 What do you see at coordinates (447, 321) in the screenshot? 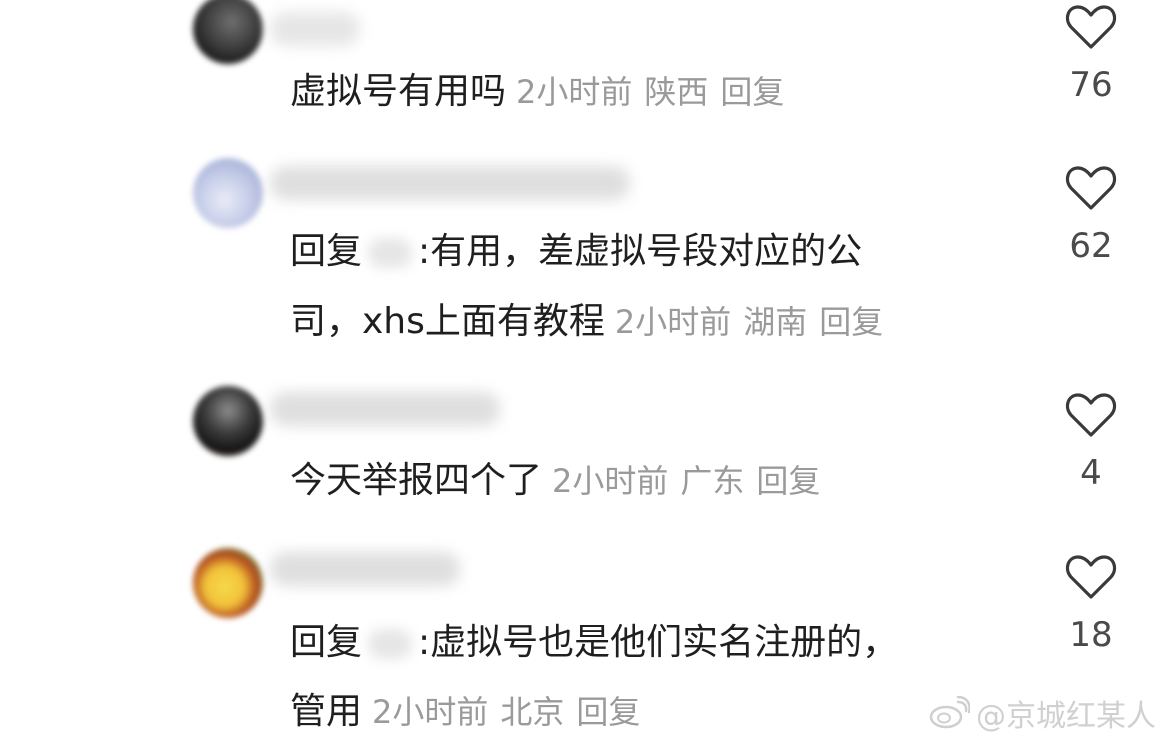
I see `comment-text: 司，xhs上面有教程` at bounding box center [447, 321].